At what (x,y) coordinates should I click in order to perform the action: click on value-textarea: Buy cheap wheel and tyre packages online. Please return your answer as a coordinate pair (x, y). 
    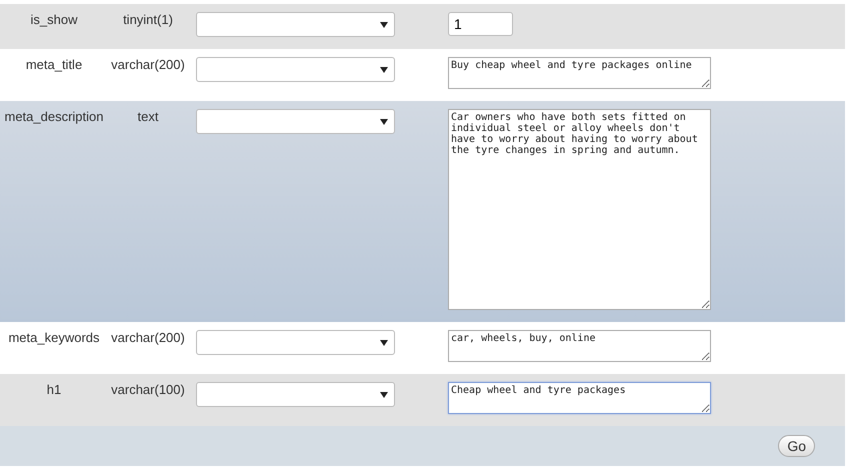
    Looking at the image, I should click on (579, 73).